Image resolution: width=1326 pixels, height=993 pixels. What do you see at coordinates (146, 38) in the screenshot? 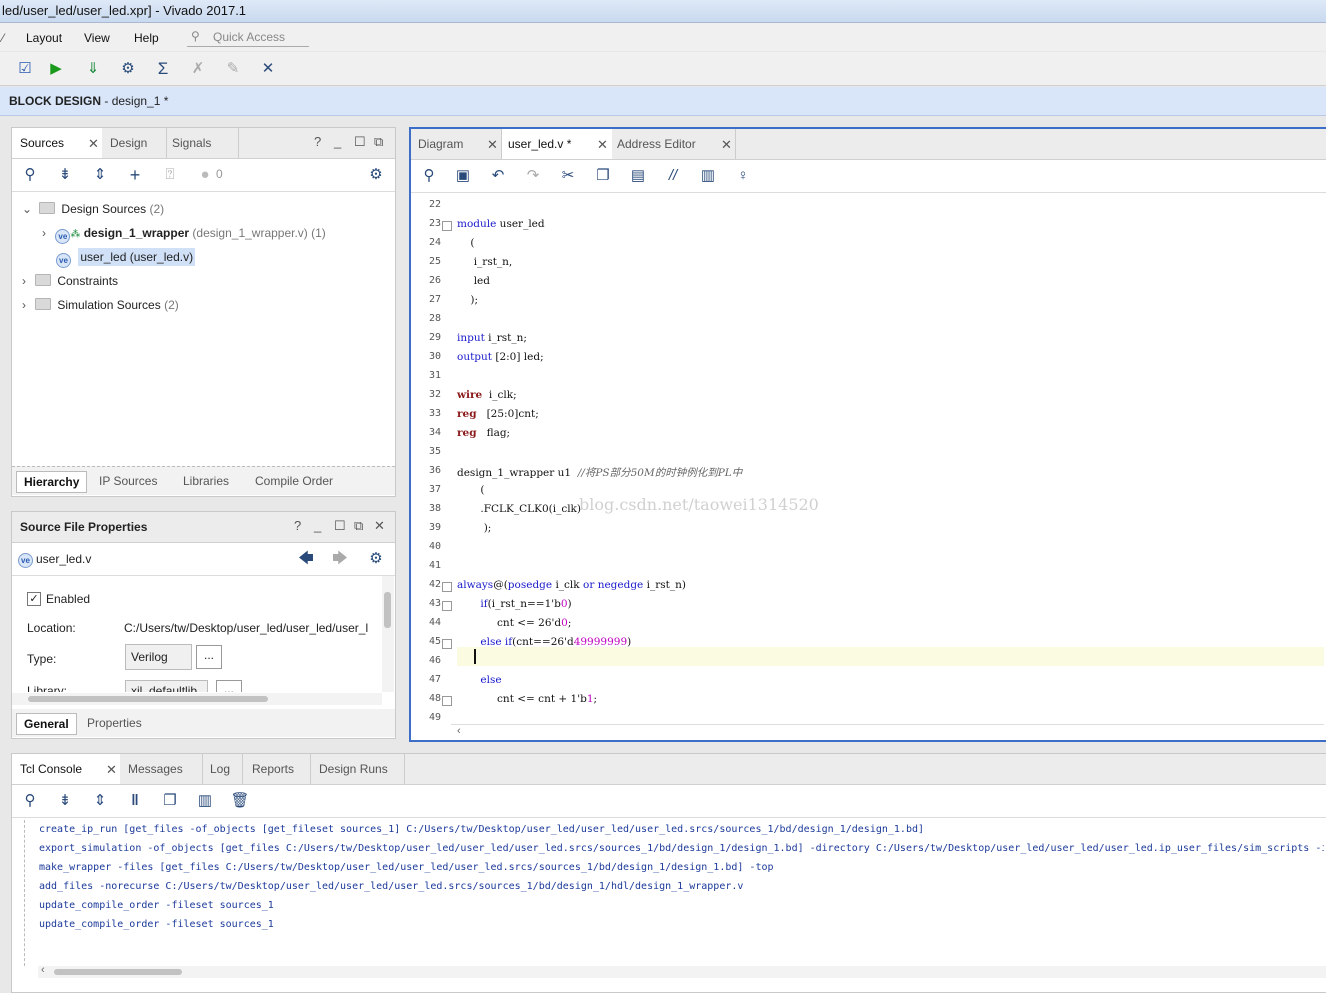
I see `menu-help: Help` at bounding box center [146, 38].